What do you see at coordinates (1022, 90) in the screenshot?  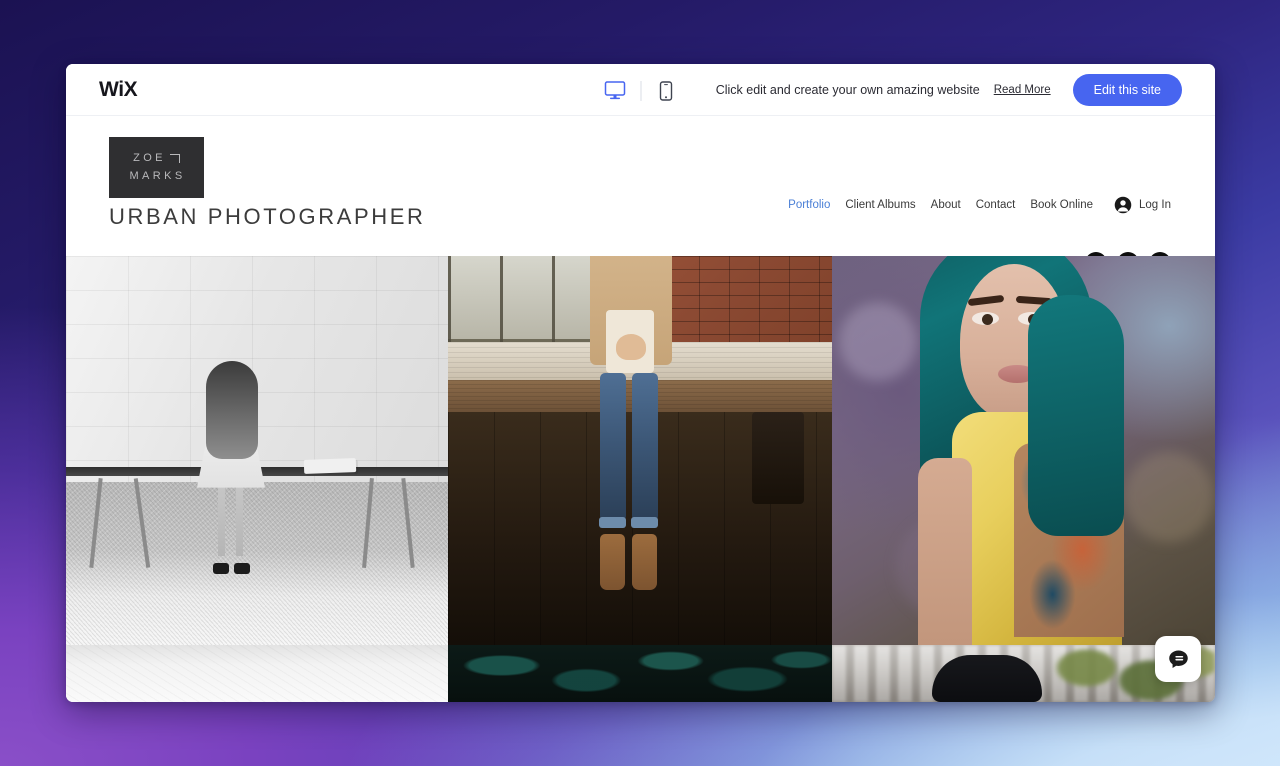 I see `read-more-link: Read More` at bounding box center [1022, 90].